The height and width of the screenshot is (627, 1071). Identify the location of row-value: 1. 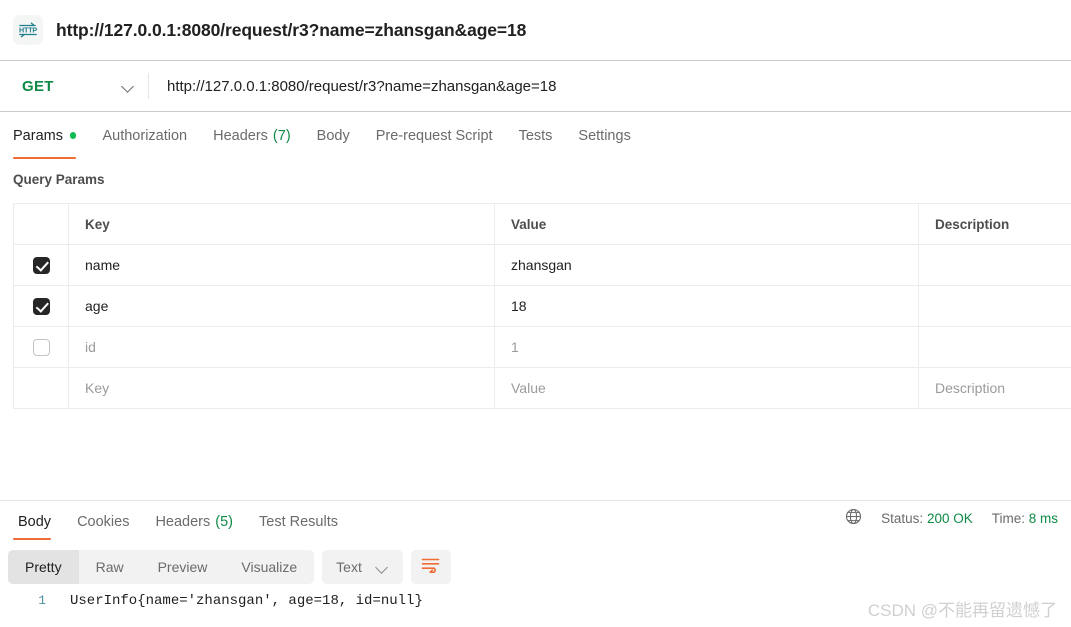
(706, 347).